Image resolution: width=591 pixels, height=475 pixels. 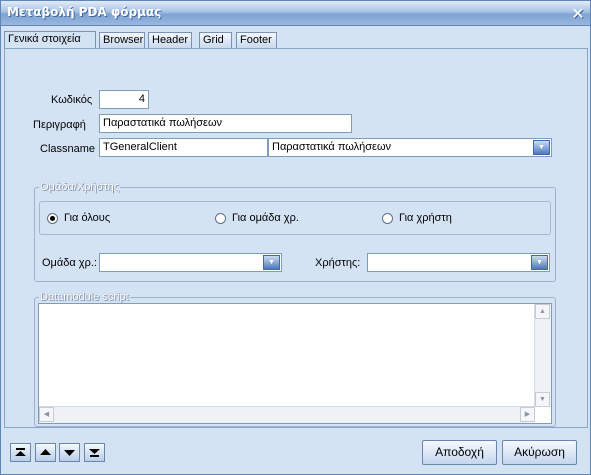 I want to click on last-record-button, so click(x=94, y=452).